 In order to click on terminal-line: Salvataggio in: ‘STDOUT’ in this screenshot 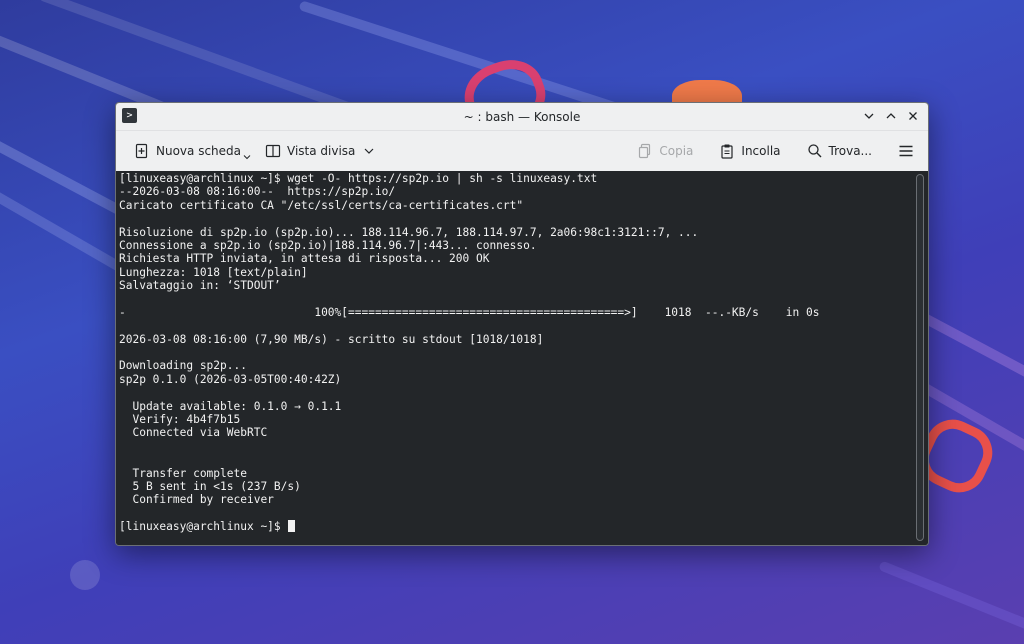, I will do `click(200, 286)`.